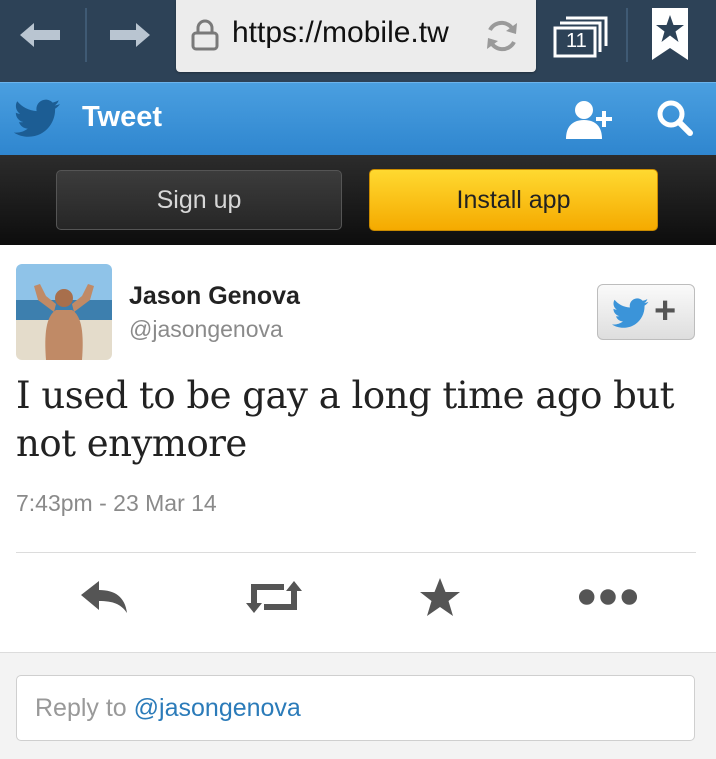  What do you see at coordinates (590, 119) in the screenshot?
I see `add-user-icon` at bounding box center [590, 119].